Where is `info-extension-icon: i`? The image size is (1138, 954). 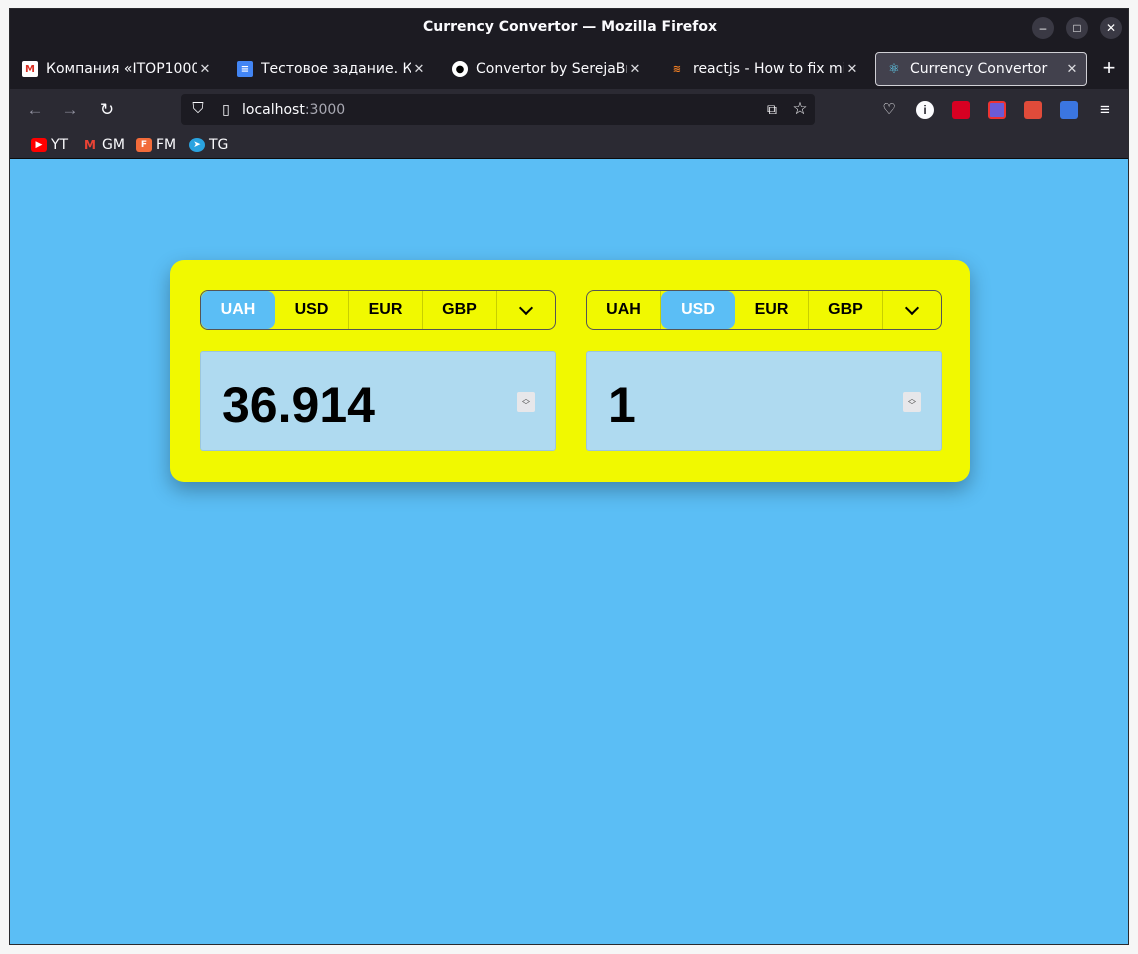
info-extension-icon: i is located at coordinates (925, 110).